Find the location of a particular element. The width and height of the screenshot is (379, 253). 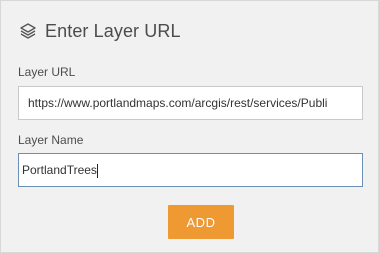

layer-name-input: PortlandTrees is located at coordinates (190, 170).